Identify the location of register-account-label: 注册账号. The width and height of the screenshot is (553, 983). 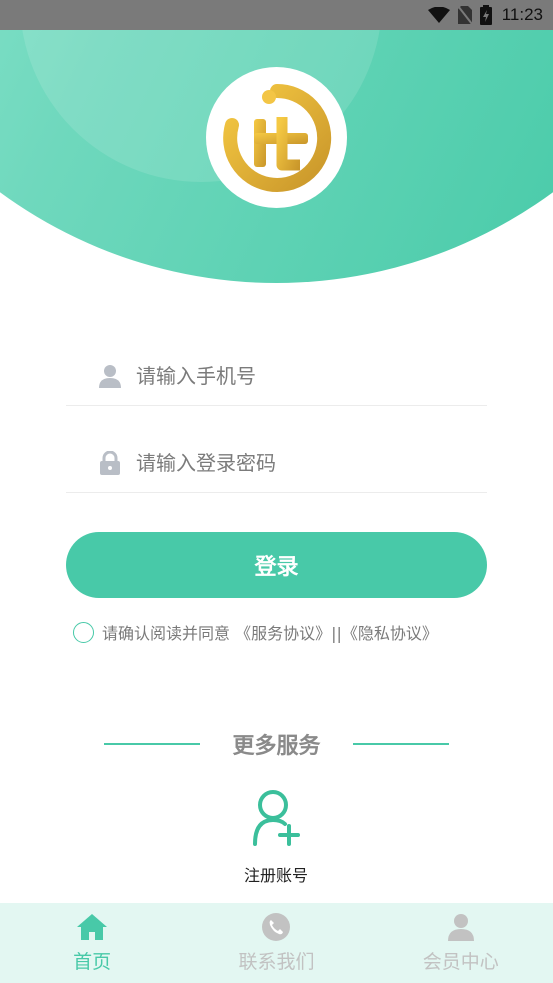
(275, 875).